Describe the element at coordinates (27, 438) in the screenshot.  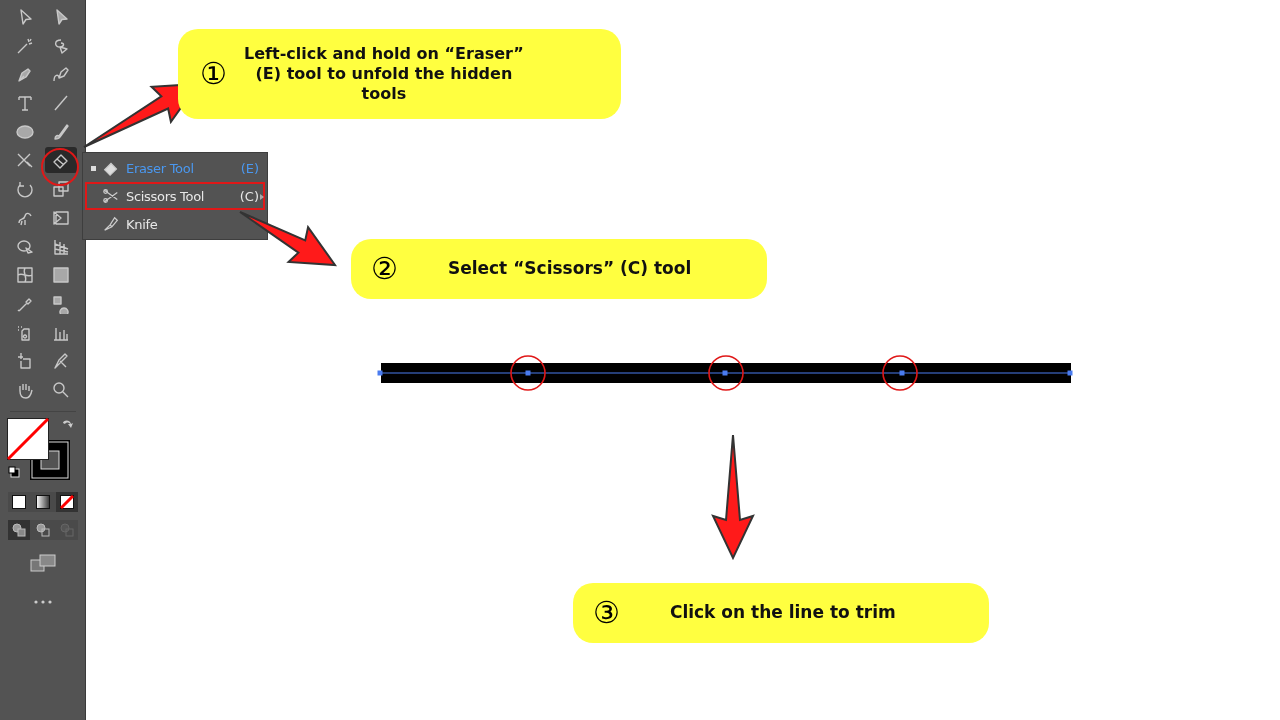
I see `fill-swatch` at that location.